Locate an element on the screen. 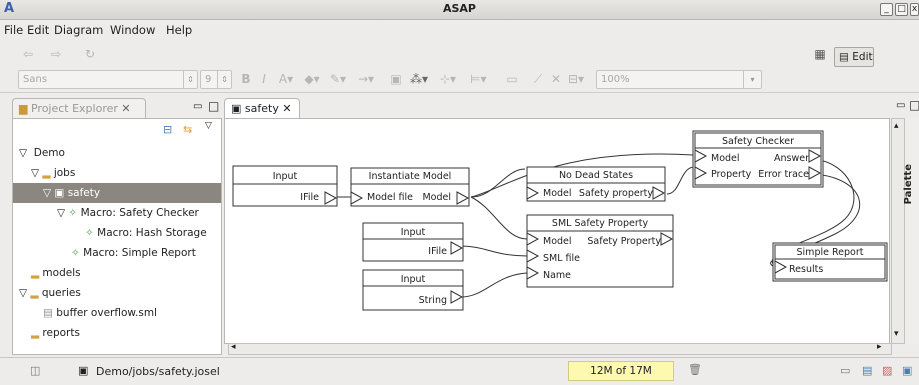 Image resolution: width=919 pixels, height=385 pixels. node-title: Safety Checker is located at coordinates (758, 141).